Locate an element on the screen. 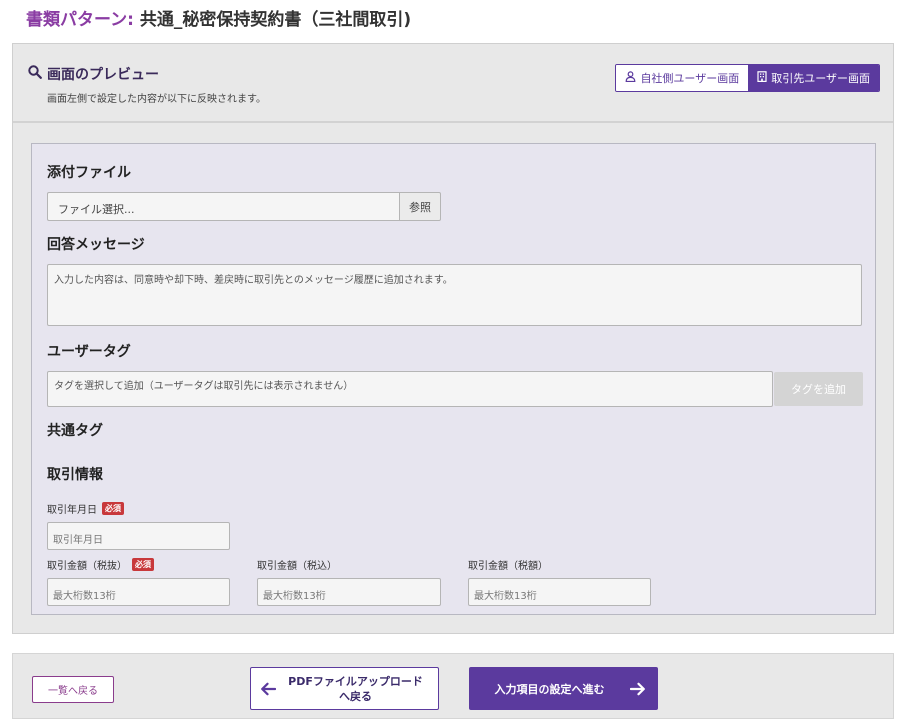 This screenshot has height=727, width=898. view-toggle: 自社側ユーザー画面 取引先ユーザー画面 is located at coordinates (747, 78).